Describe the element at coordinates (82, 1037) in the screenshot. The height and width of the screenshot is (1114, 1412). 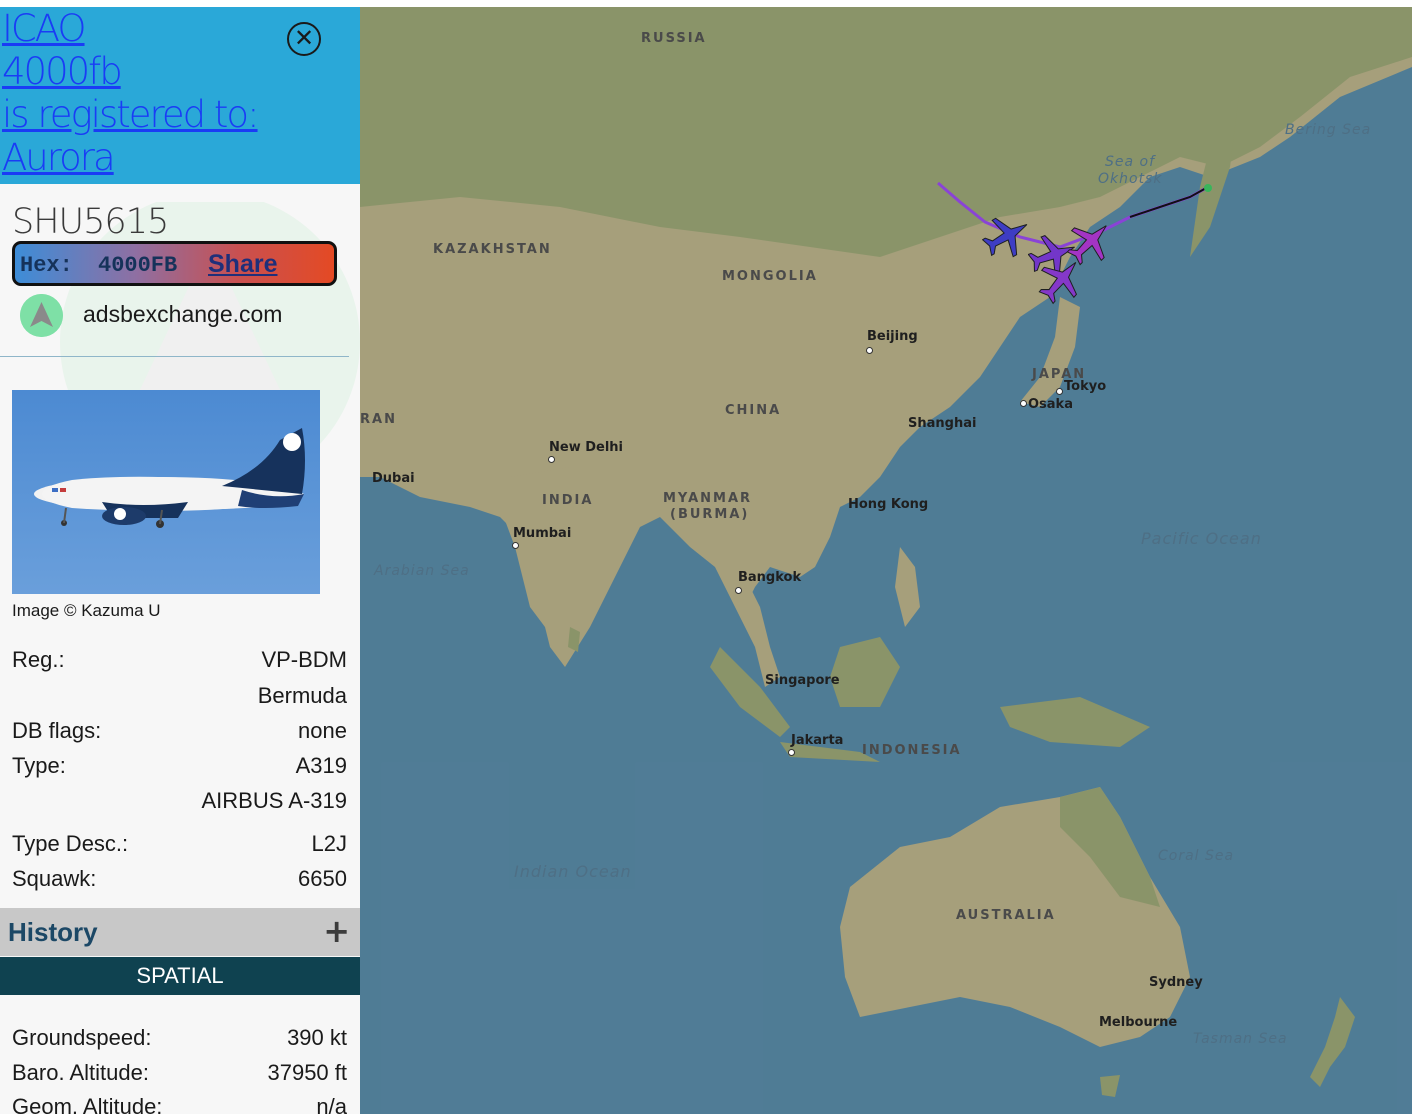
I see `groundspeed-label: Groundspeed:` at that location.